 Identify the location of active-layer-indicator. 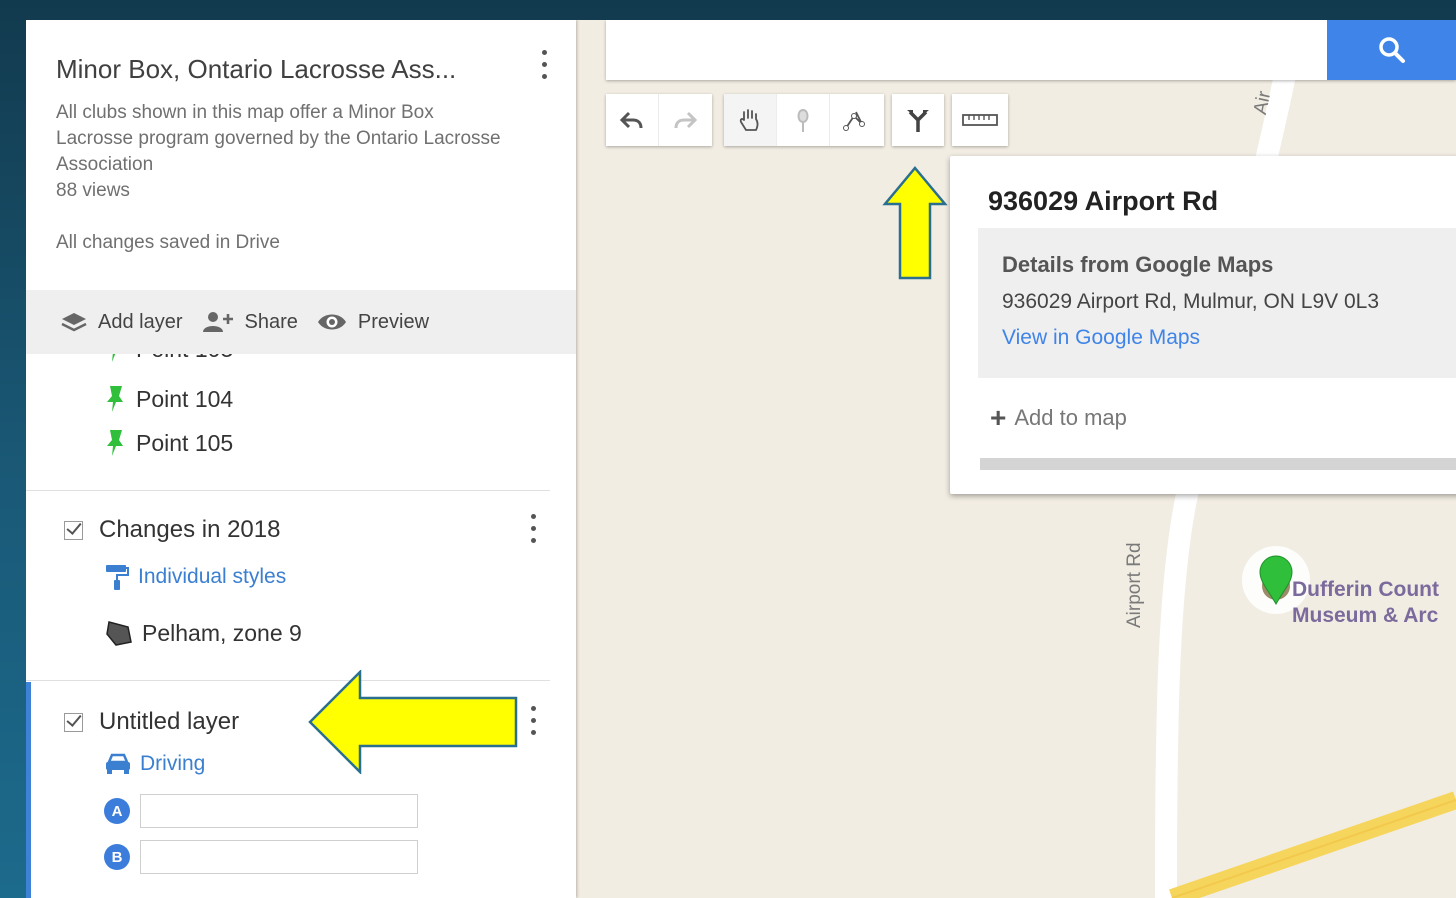
(28, 790).